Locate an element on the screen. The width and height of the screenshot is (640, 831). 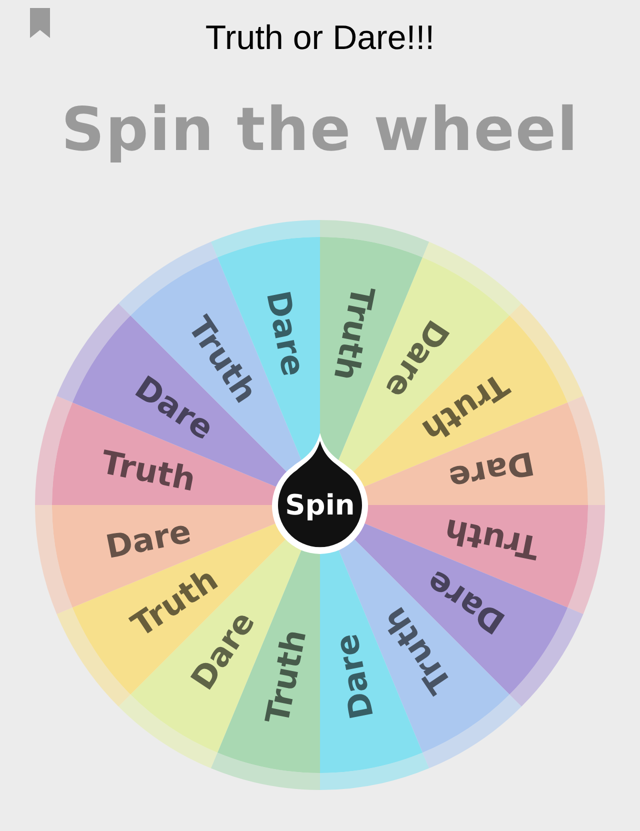
screen-title: Truth or Dare!!! is located at coordinates (320, 38).